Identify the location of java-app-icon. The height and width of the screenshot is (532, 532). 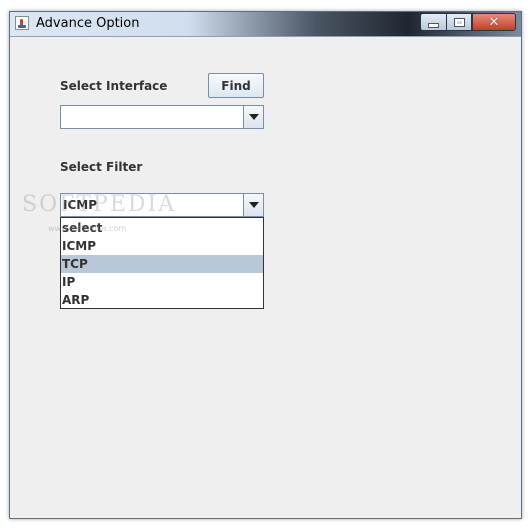
(22, 23).